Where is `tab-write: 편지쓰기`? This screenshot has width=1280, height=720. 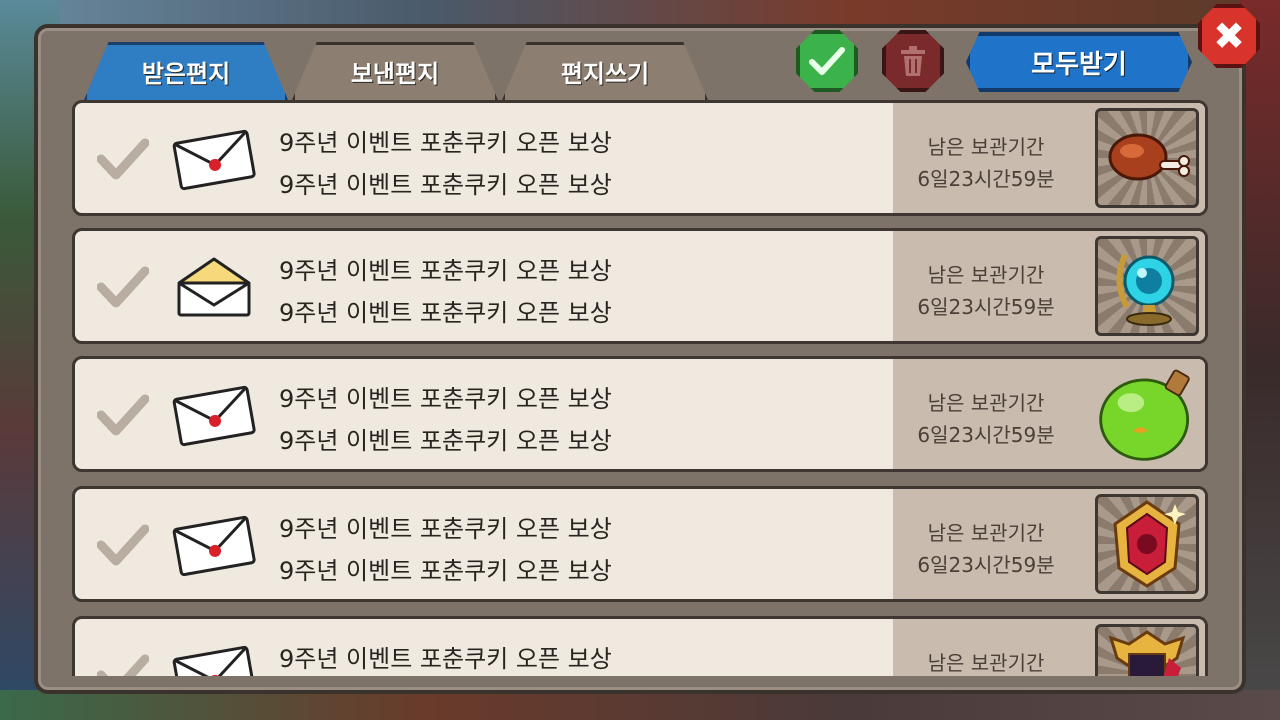 tab-write: 편지쓰기 is located at coordinates (605, 71).